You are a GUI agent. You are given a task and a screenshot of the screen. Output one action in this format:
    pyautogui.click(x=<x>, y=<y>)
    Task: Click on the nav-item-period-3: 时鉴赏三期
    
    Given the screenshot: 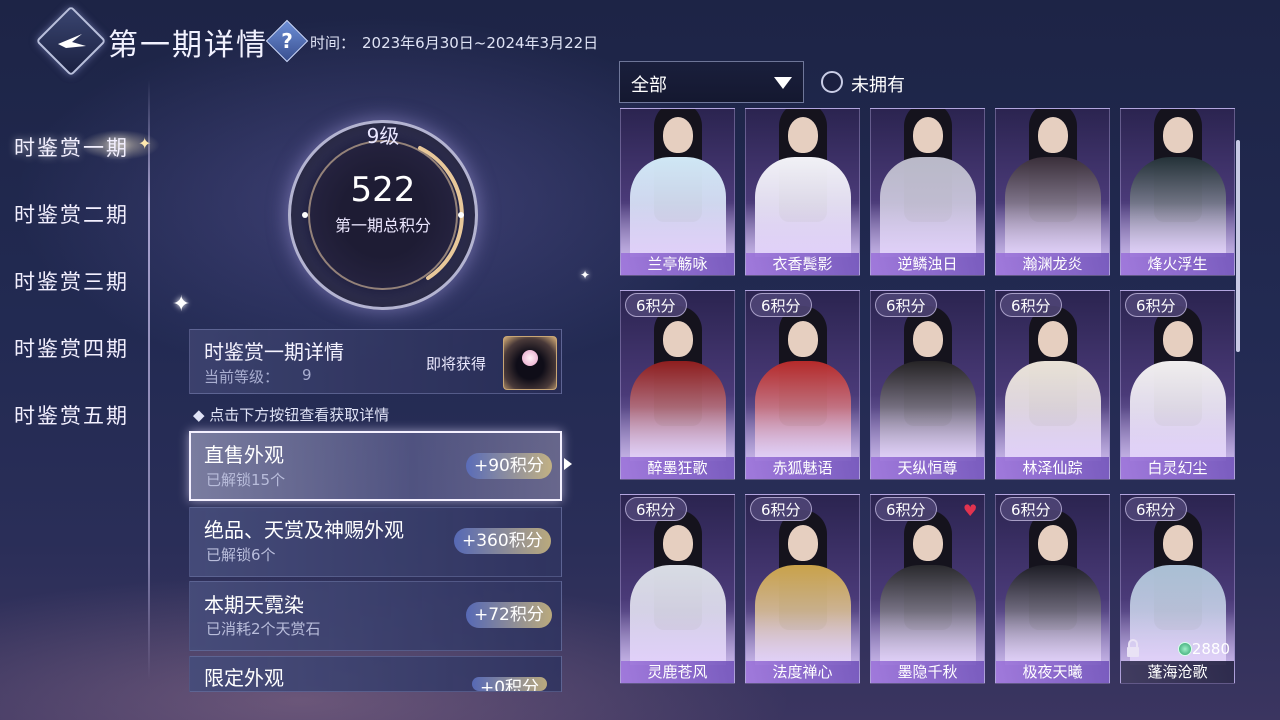 What is the action you would take?
    pyautogui.click(x=71, y=281)
    